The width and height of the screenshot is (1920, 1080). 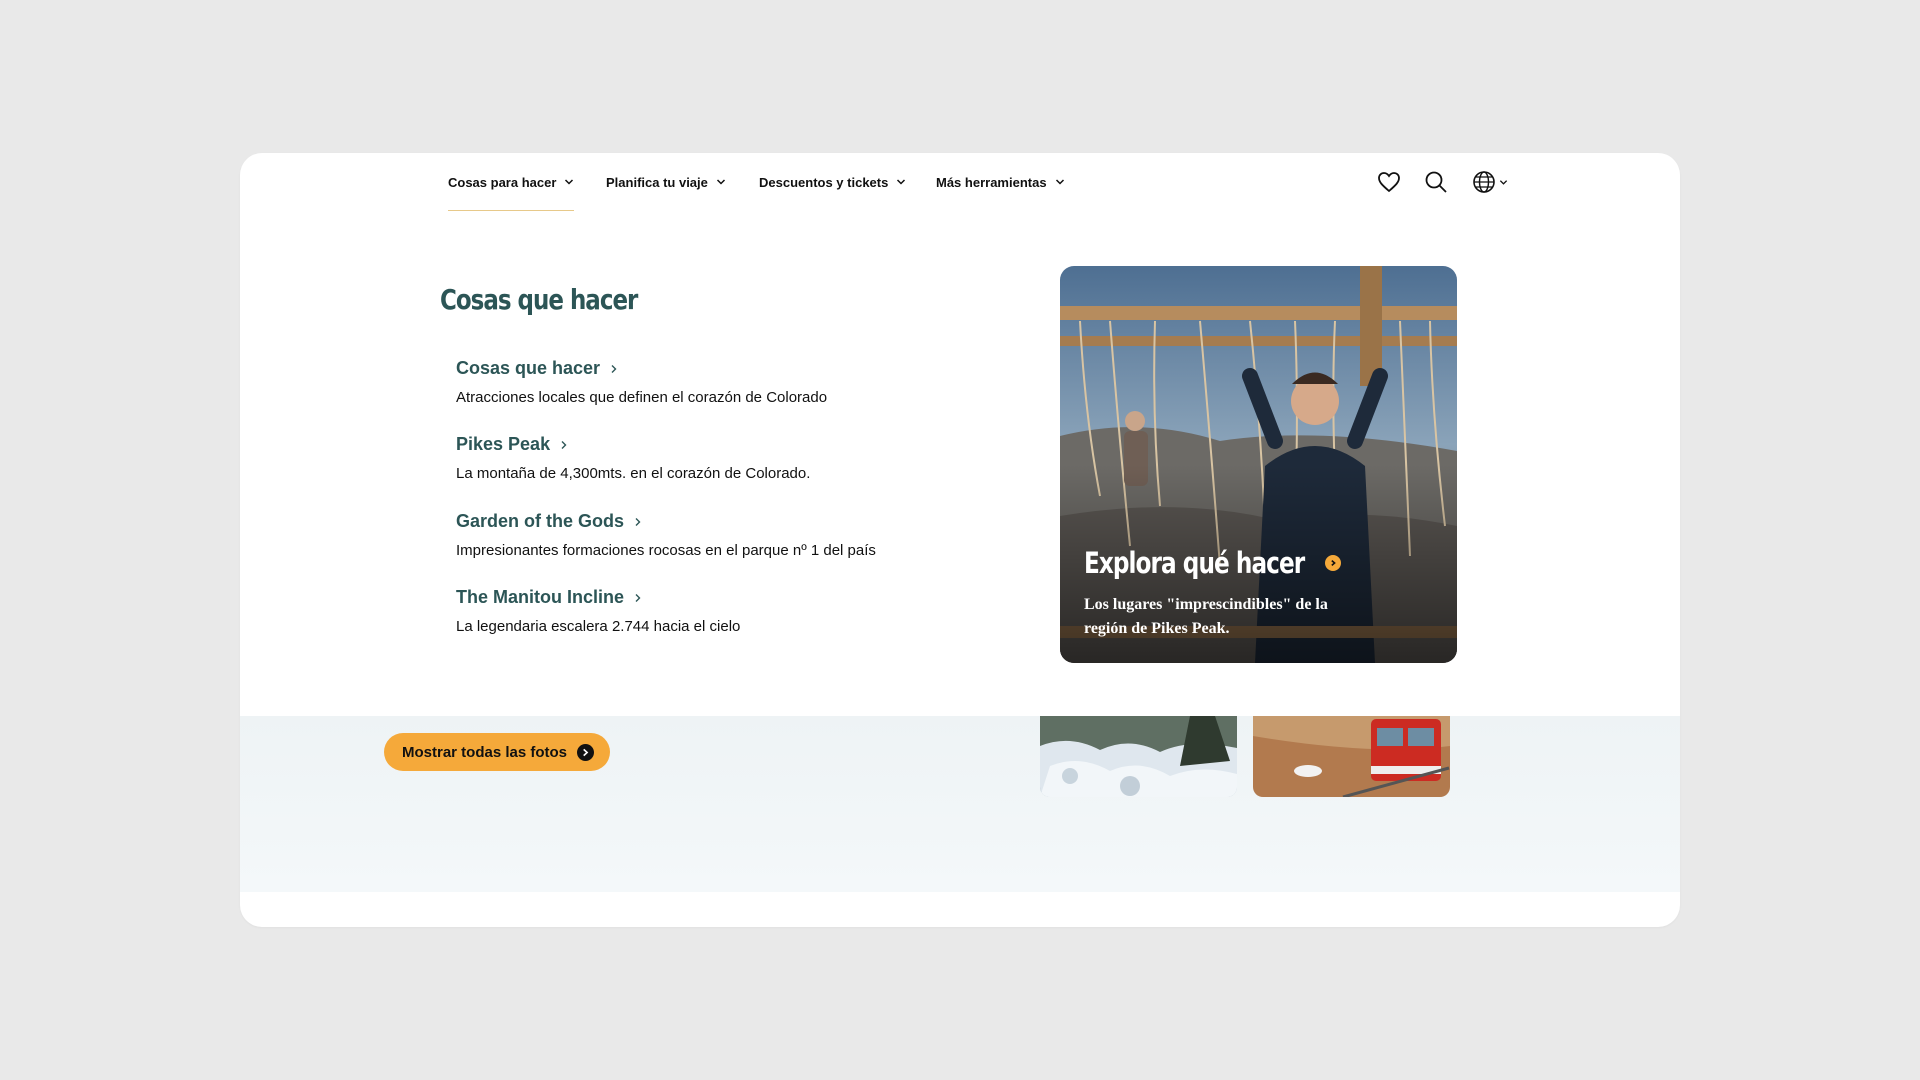 What do you see at coordinates (1484, 182) in the screenshot?
I see `globe-icon` at bounding box center [1484, 182].